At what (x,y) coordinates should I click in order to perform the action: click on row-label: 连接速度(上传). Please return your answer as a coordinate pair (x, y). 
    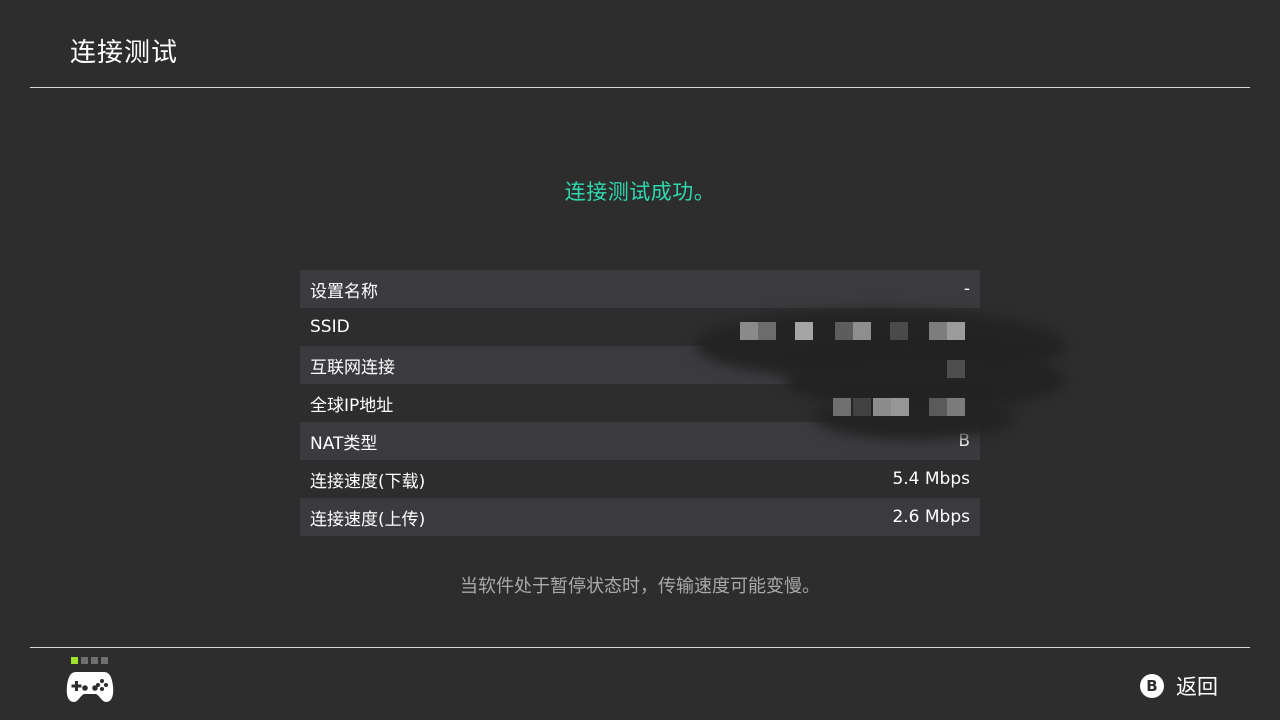
    Looking at the image, I should click on (368, 519).